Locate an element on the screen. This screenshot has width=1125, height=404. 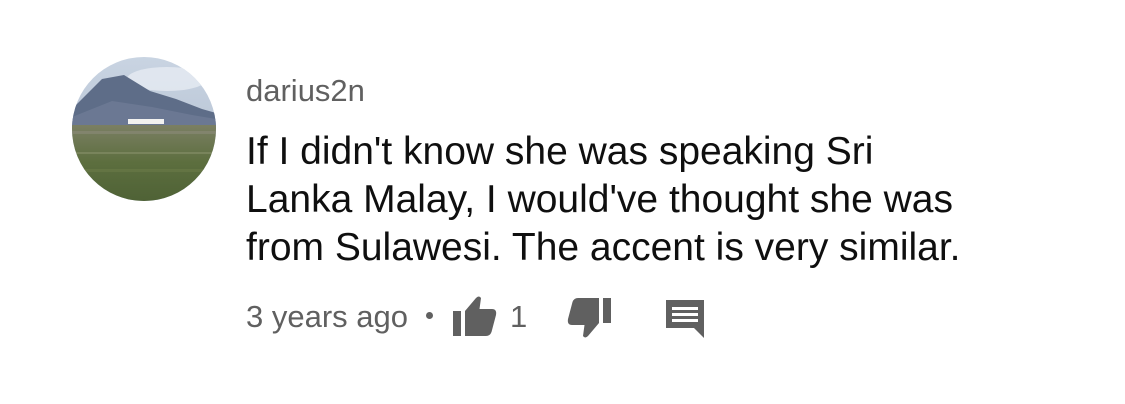
reply-comment-icon is located at coordinates (685, 319).